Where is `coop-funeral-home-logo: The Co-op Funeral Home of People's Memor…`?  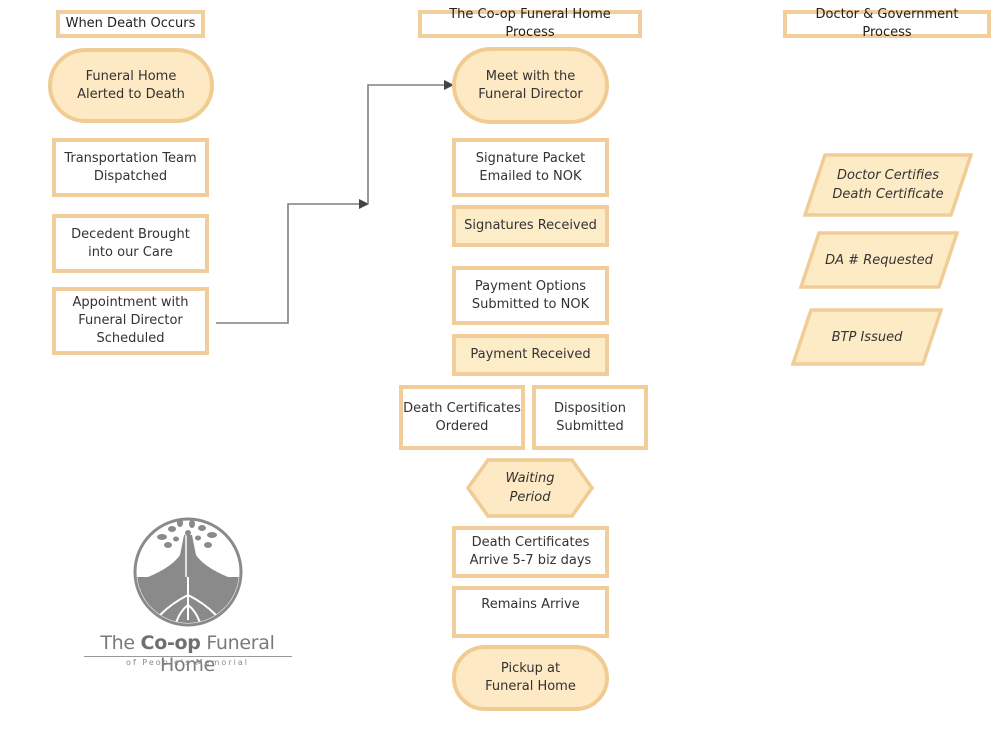 coop-funeral-home-logo: The Co-op Funeral Home of People's Memor… is located at coordinates (187, 595).